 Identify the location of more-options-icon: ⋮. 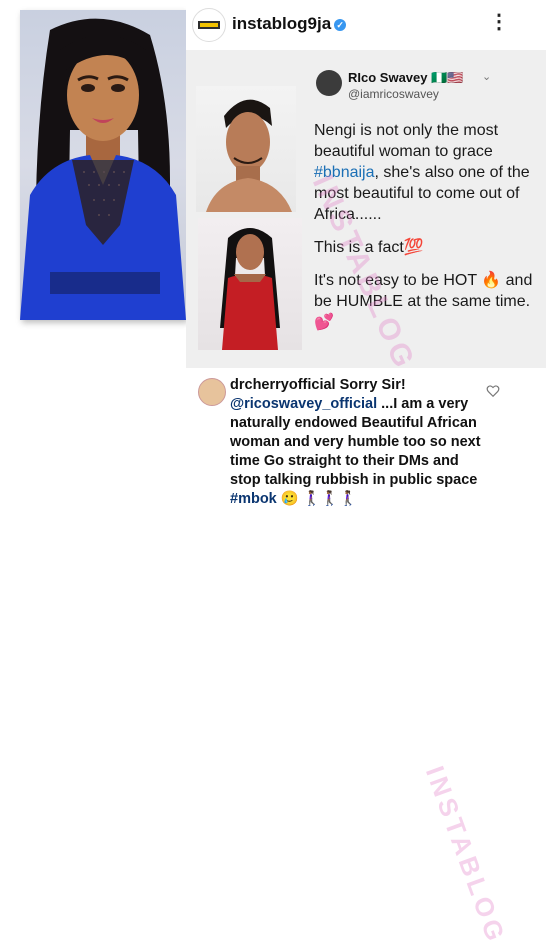
(499, 21).